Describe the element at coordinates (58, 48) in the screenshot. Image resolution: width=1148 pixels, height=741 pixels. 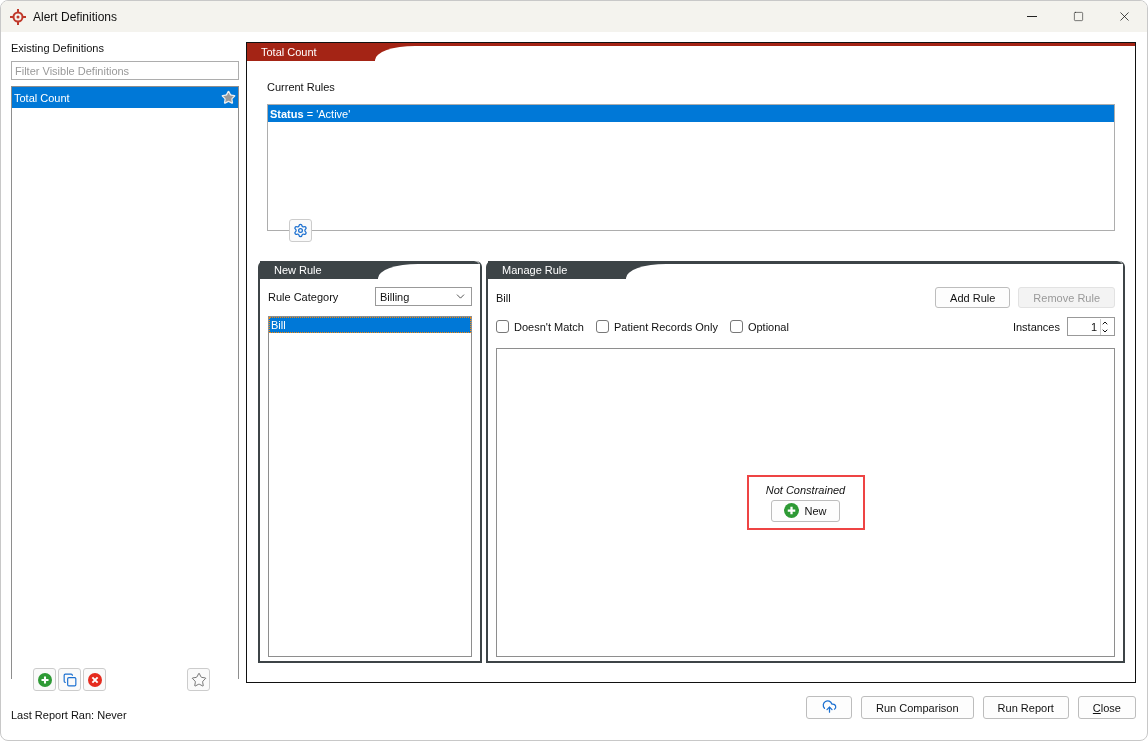
I see `section-label: Existing Definitions` at that location.